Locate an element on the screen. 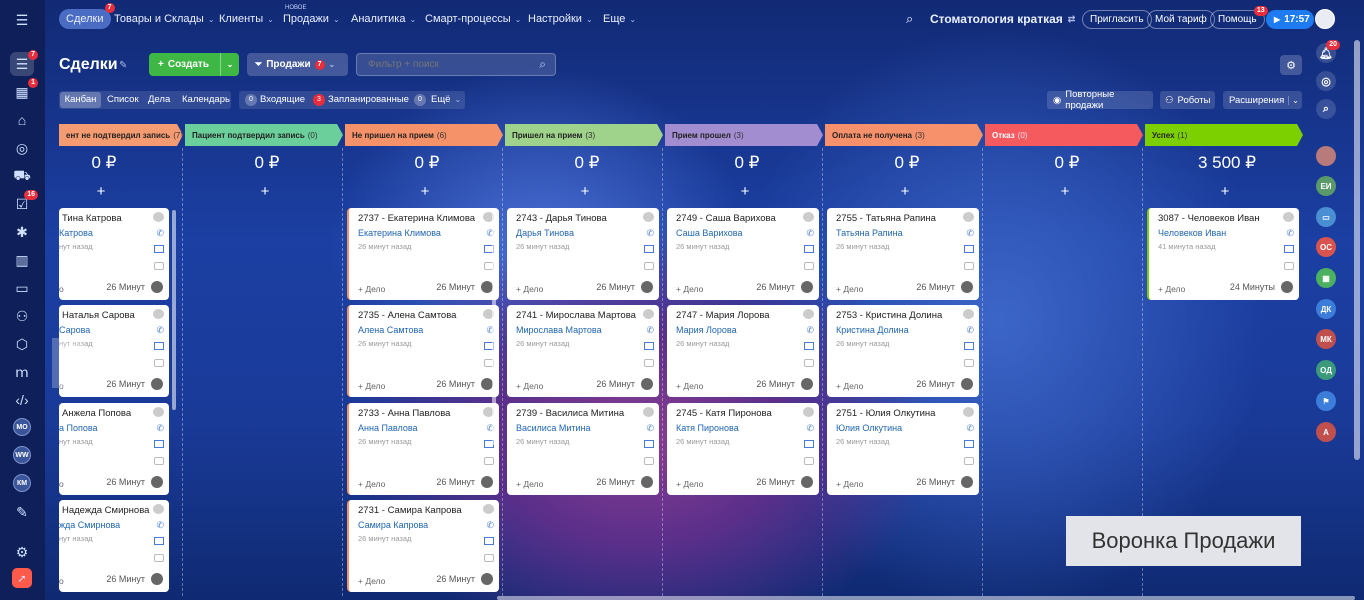  column-header: Успех (1) is located at coordinates (1224, 135).